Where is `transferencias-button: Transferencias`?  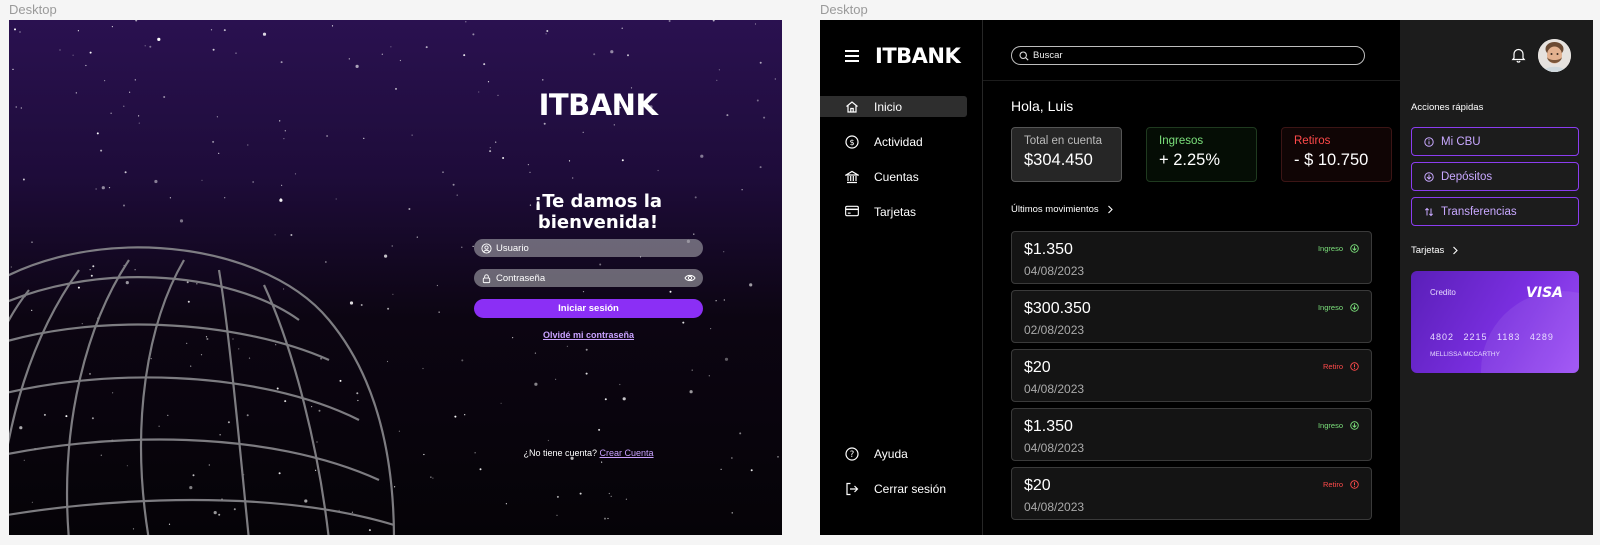
transferencias-button: Transferencias is located at coordinates (1495, 211).